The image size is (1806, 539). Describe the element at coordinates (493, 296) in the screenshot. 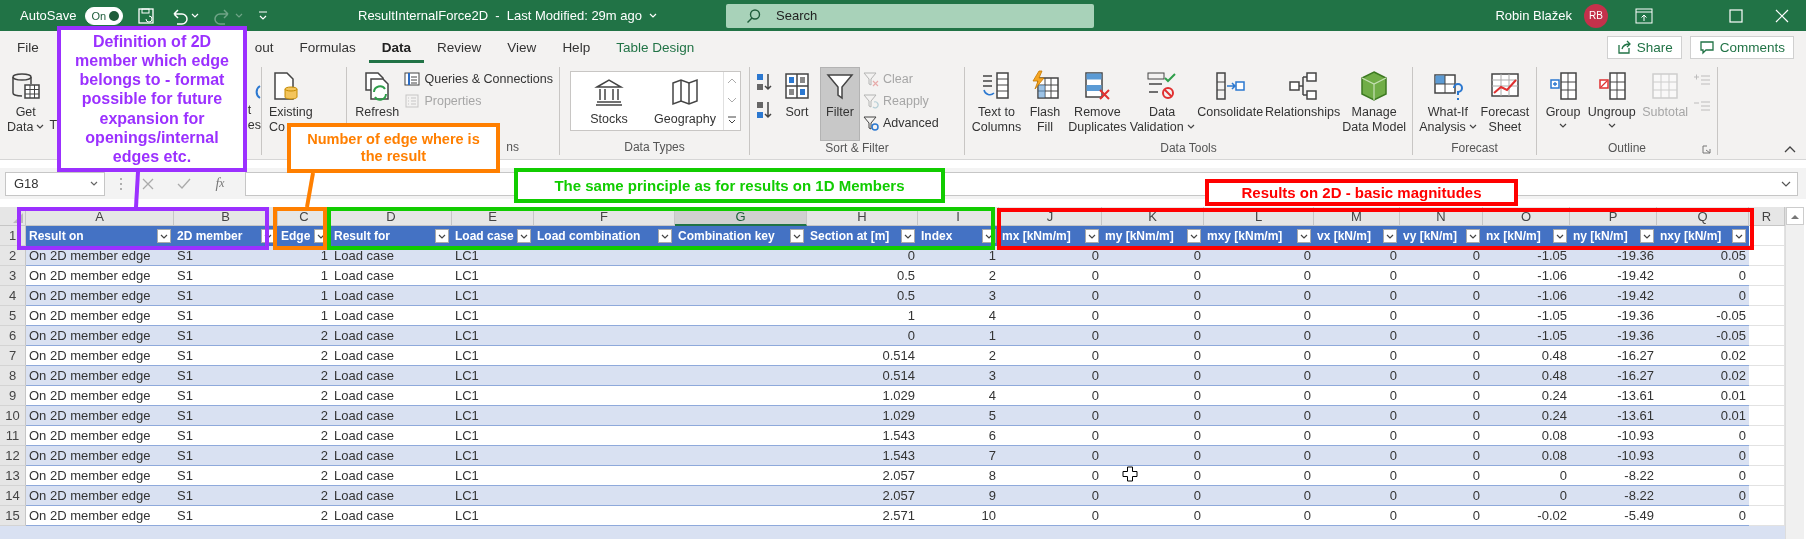

I see `table-cell: LC1` at that location.